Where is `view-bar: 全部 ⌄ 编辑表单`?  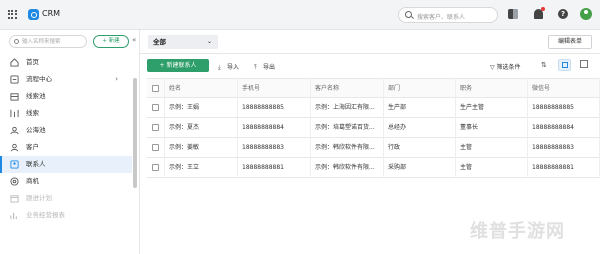 view-bar: 全部 ⌄ 编辑表单 is located at coordinates (370, 42).